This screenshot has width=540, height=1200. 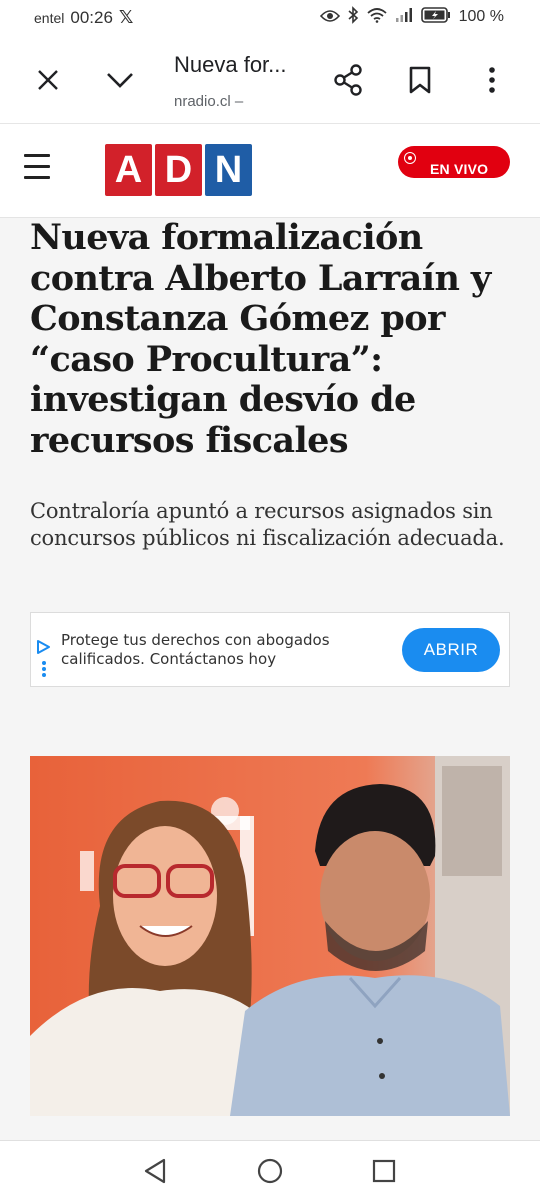 I want to click on wifi-icon, so click(x=377, y=17).